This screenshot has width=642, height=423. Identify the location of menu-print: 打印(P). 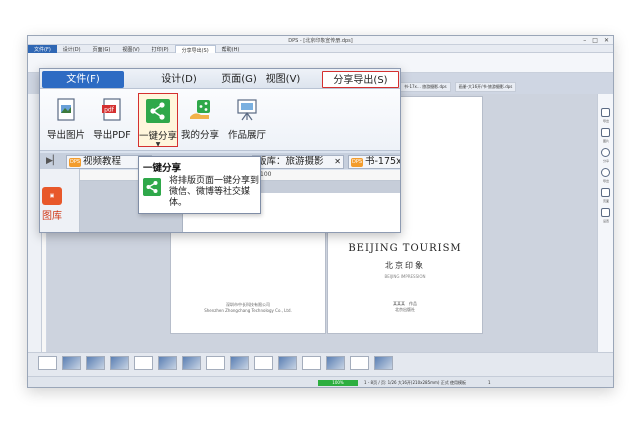
(160, 49).